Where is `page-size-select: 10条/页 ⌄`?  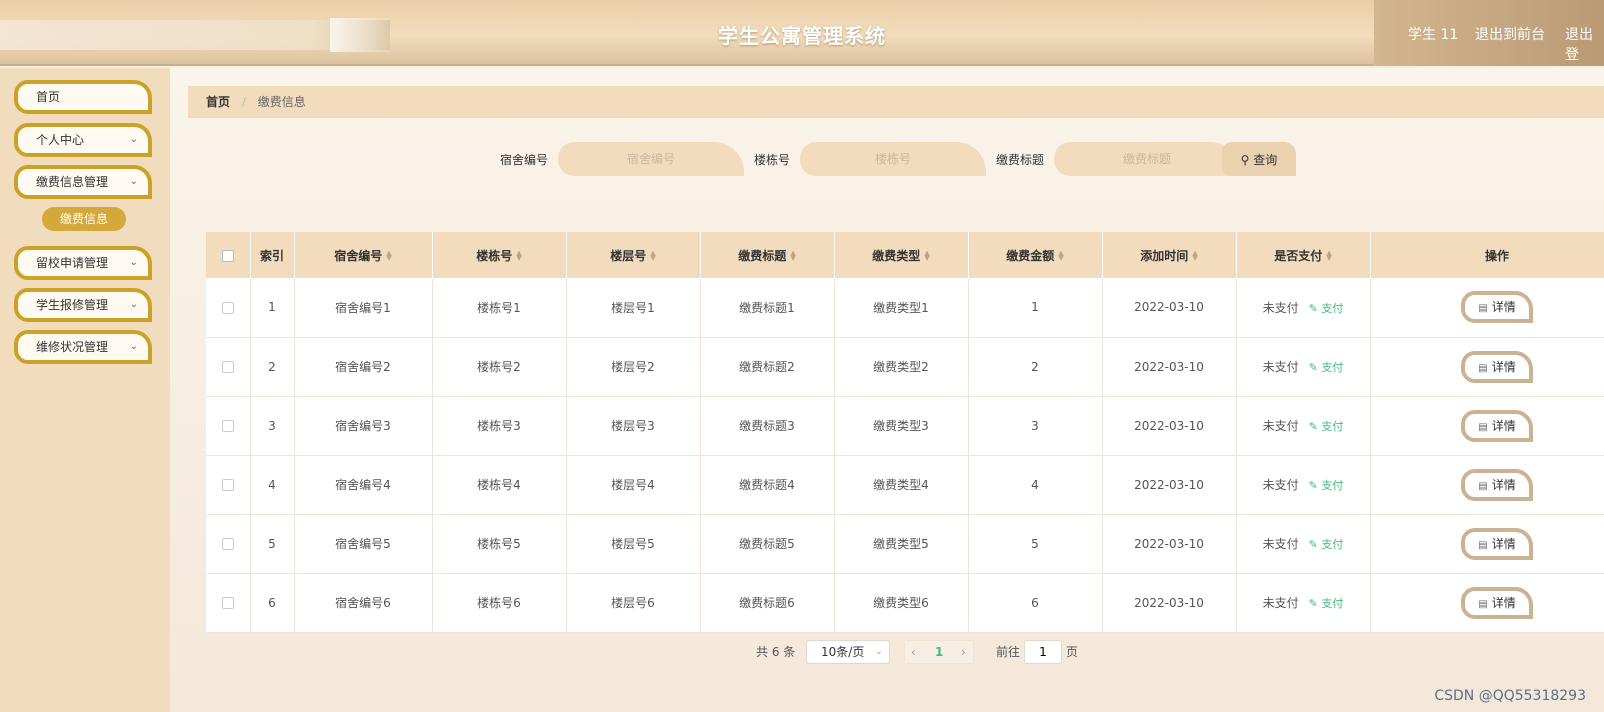 page-size-select: 10条/页 ⌄ is located at coordinates (848, 652).